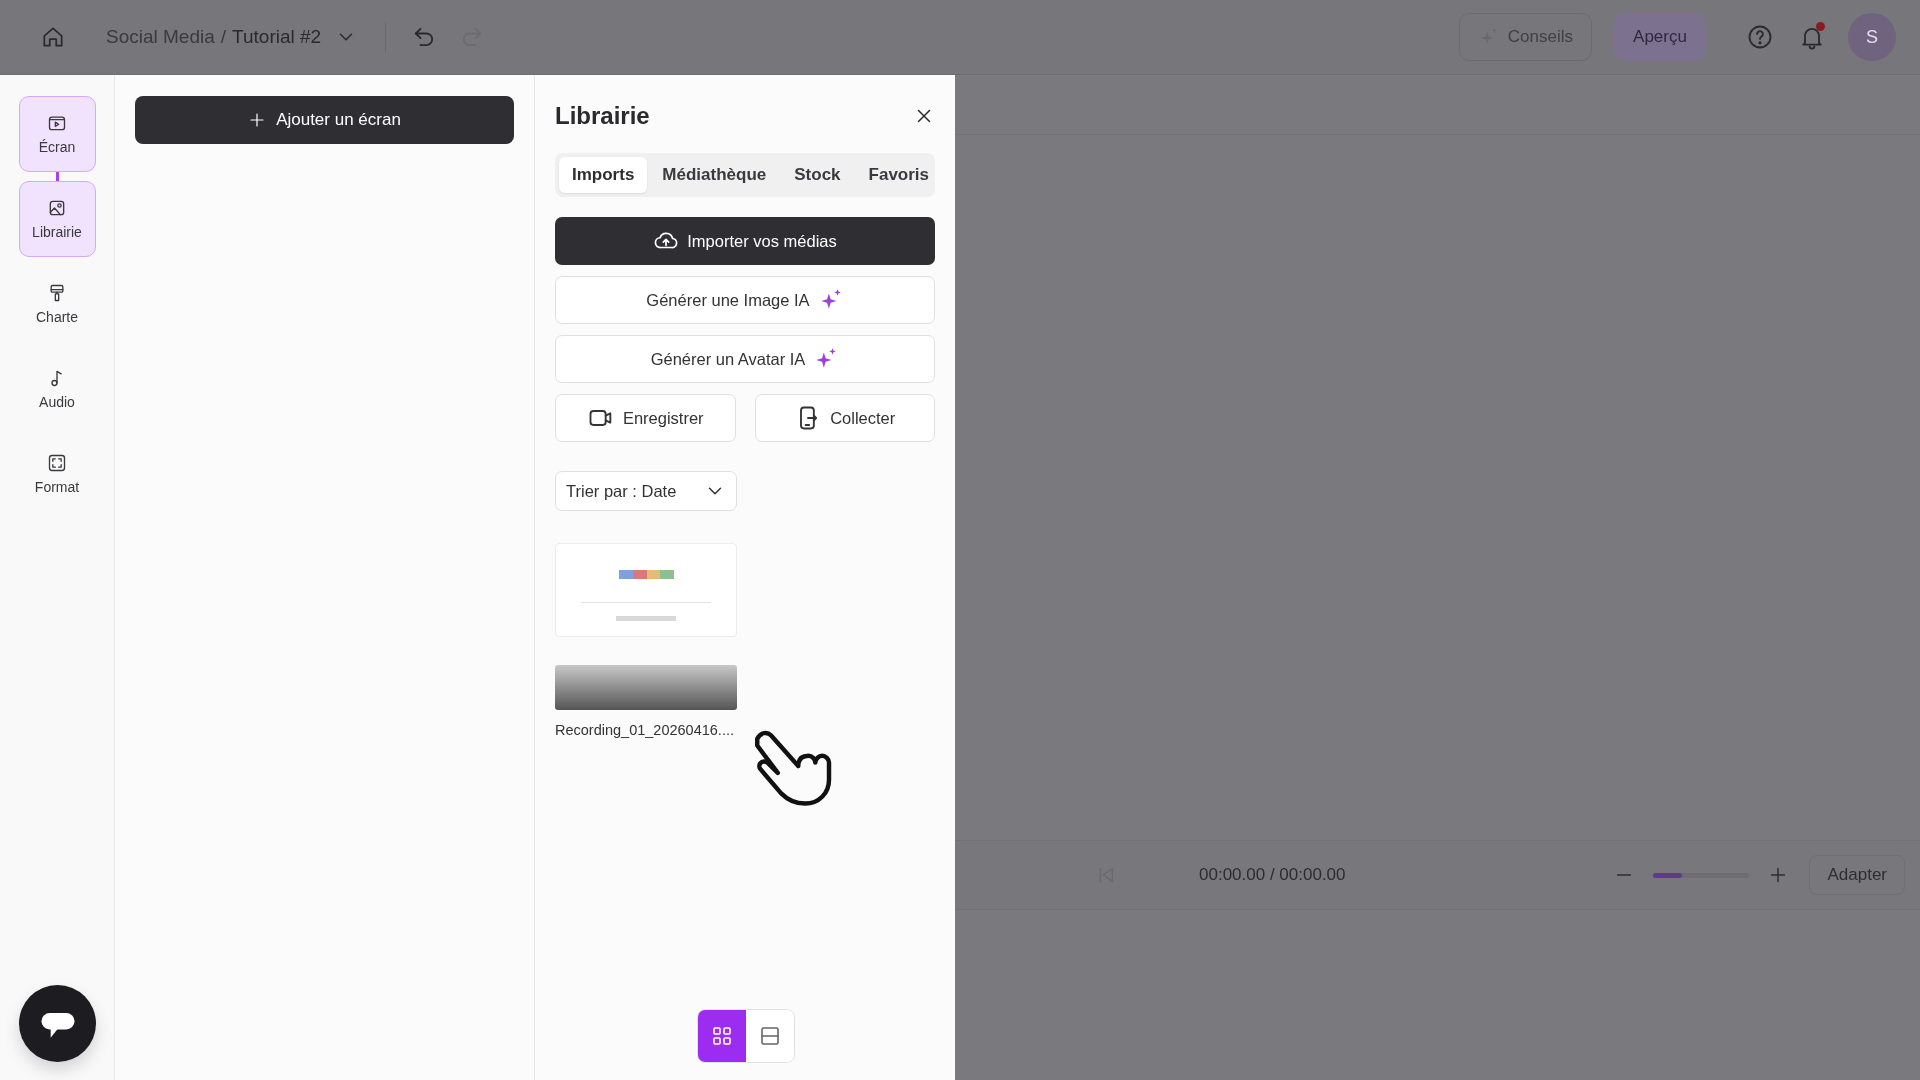  Describe the element at coordinates (57, 304) in the screenshot. I see `sidebar-item: Charte` at that location.